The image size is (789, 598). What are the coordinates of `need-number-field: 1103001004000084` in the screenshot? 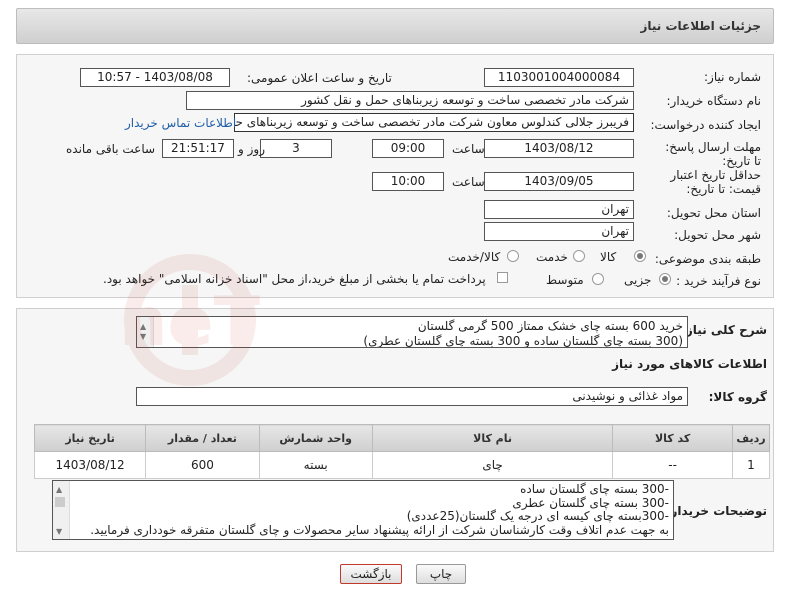 It's located at (559, 77).